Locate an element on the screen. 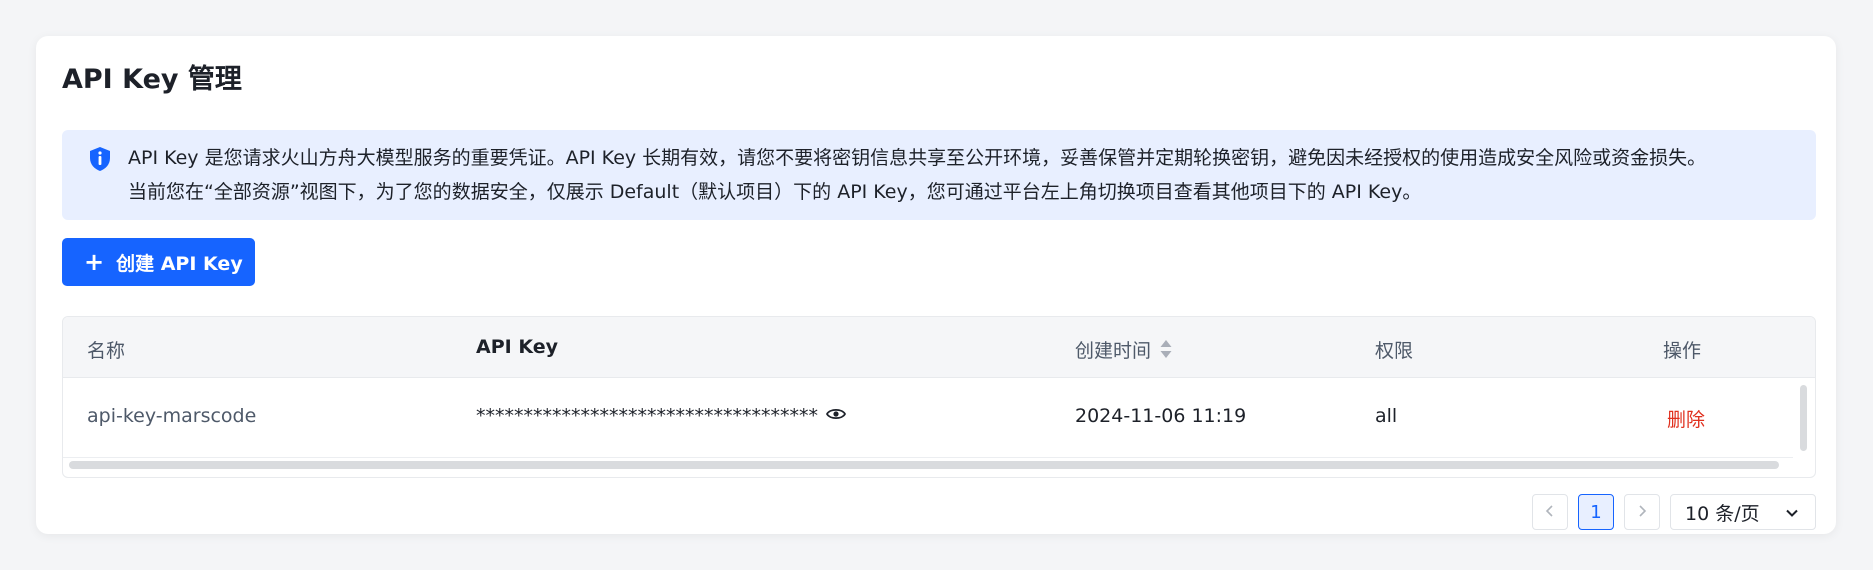 The height and width of the screenshot is (570, 1873). horizontal-scrollbar is located at coordinates (924, 465).